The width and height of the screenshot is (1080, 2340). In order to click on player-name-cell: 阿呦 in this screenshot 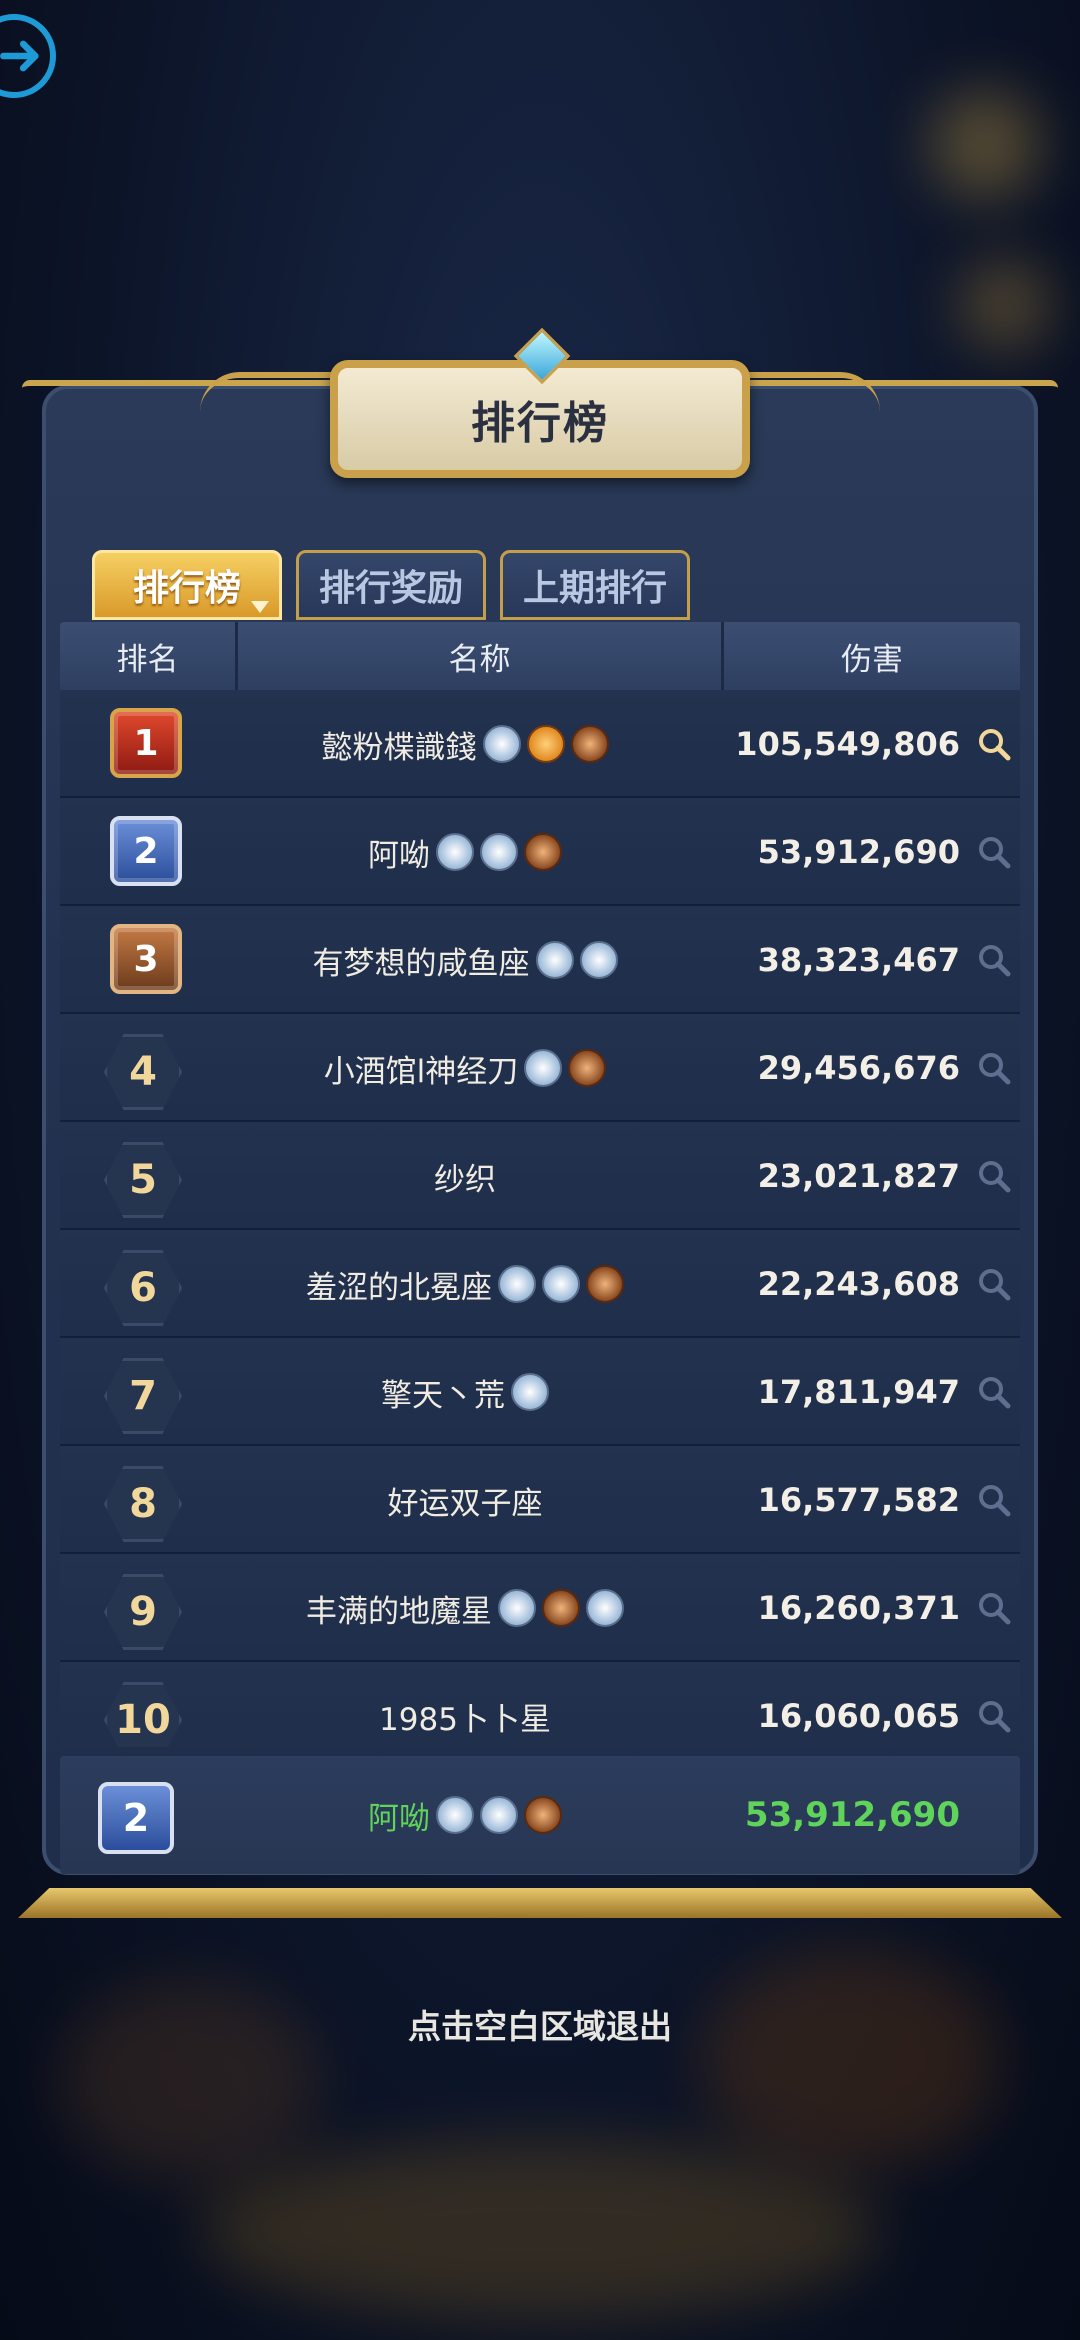, I will do `click(465, 852)`.